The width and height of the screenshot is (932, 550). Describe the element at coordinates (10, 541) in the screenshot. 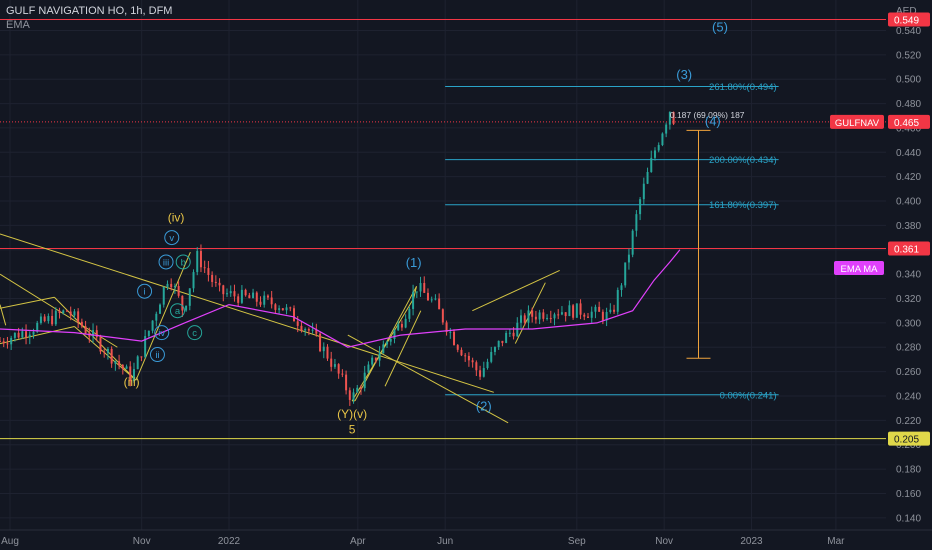

I see `time-tick-label: Aug` at that location.